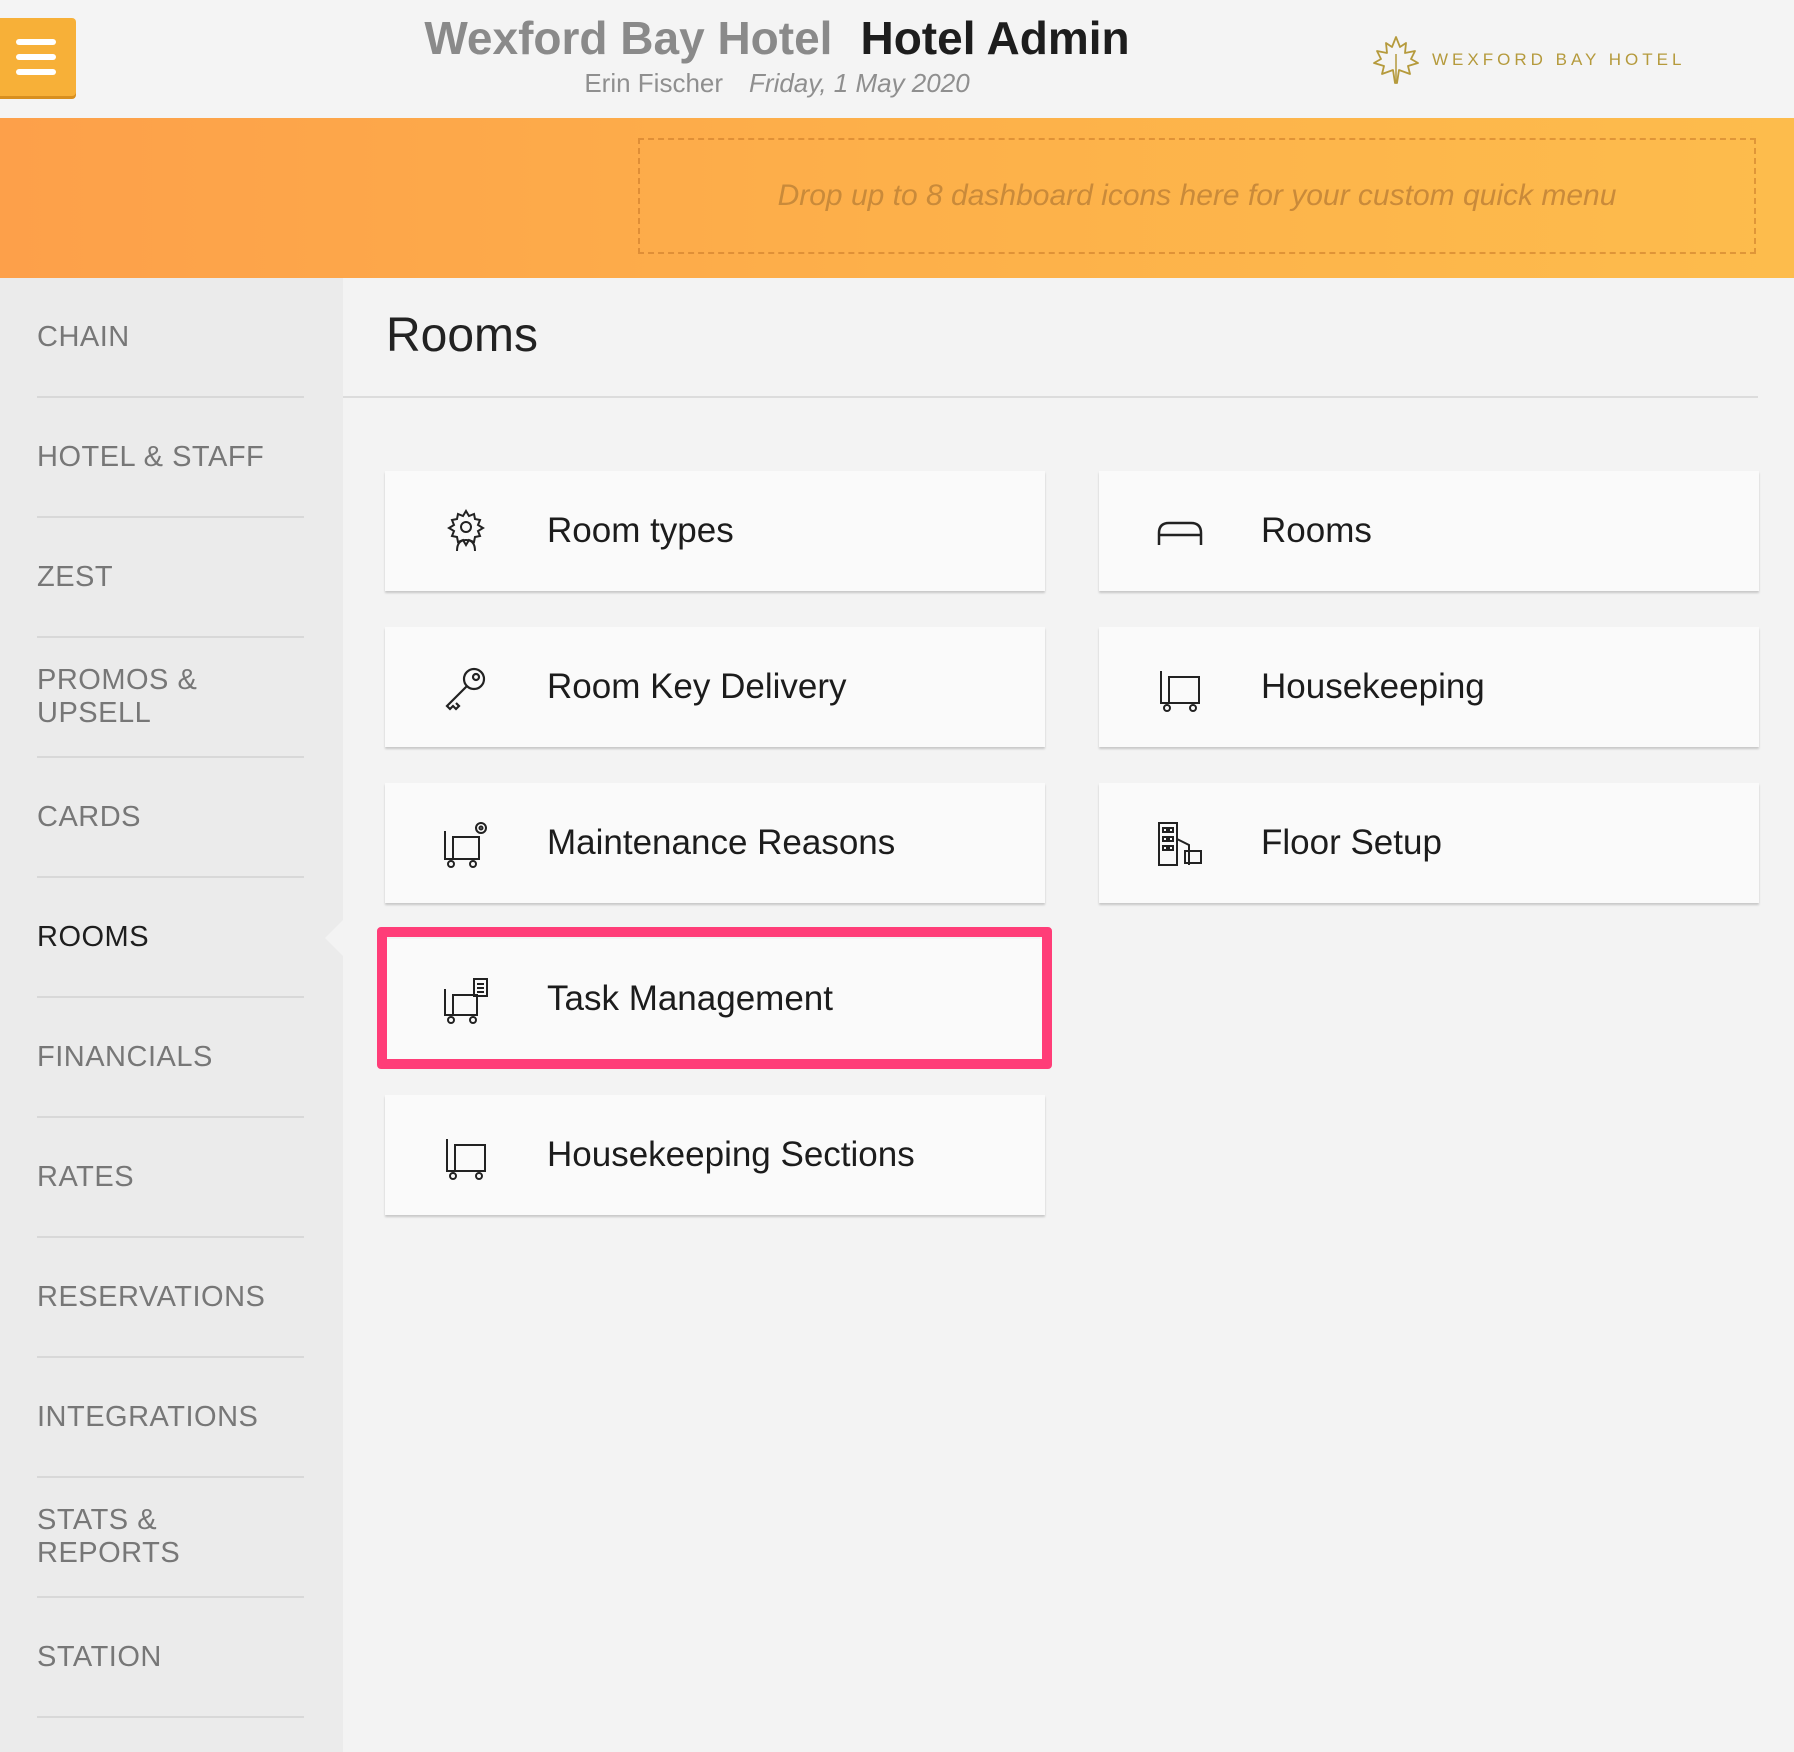 The image size is (1794, 1752). I want to click on tile-room-types: Room types, so click(715, 531).